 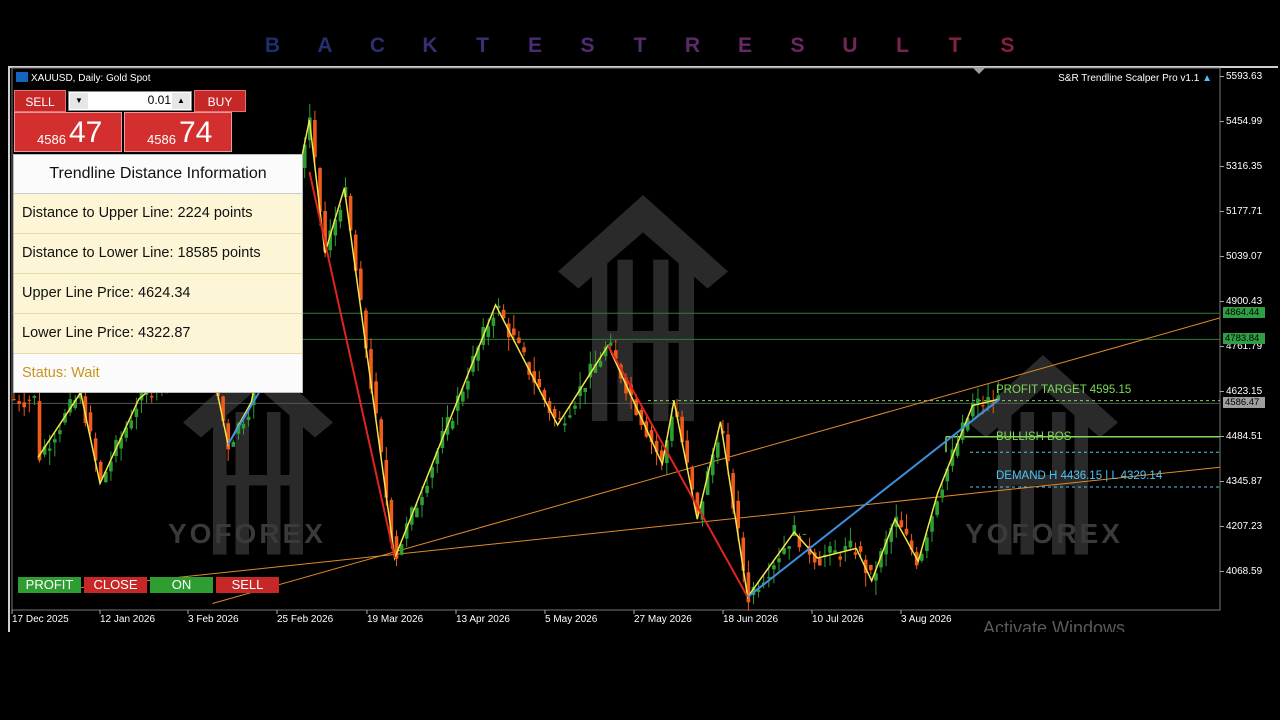 What do you see at coordinates (643, 308) in the screenshot?
I see `watermark-logo-center` at bounding box center [643, 308].